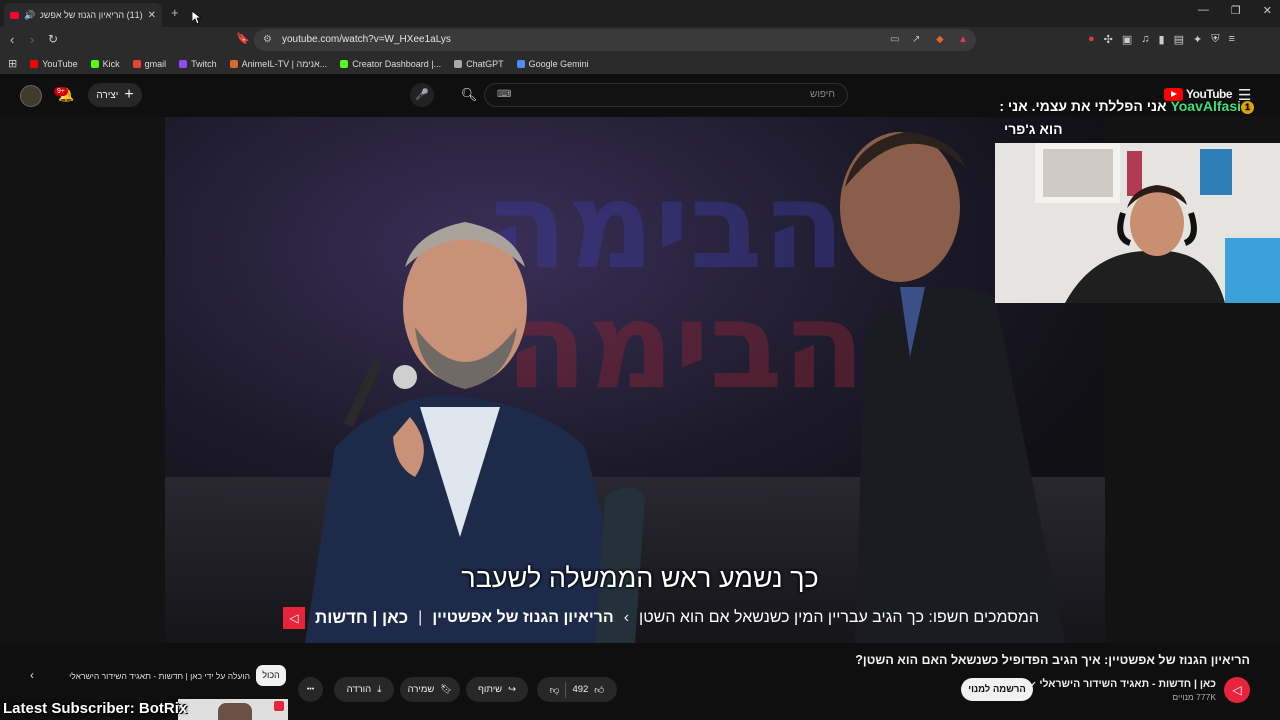  What do you see at coordinates (271, 675) in the screenshot?
I see `chip-all: הכול` at bounding box center [271, 675].